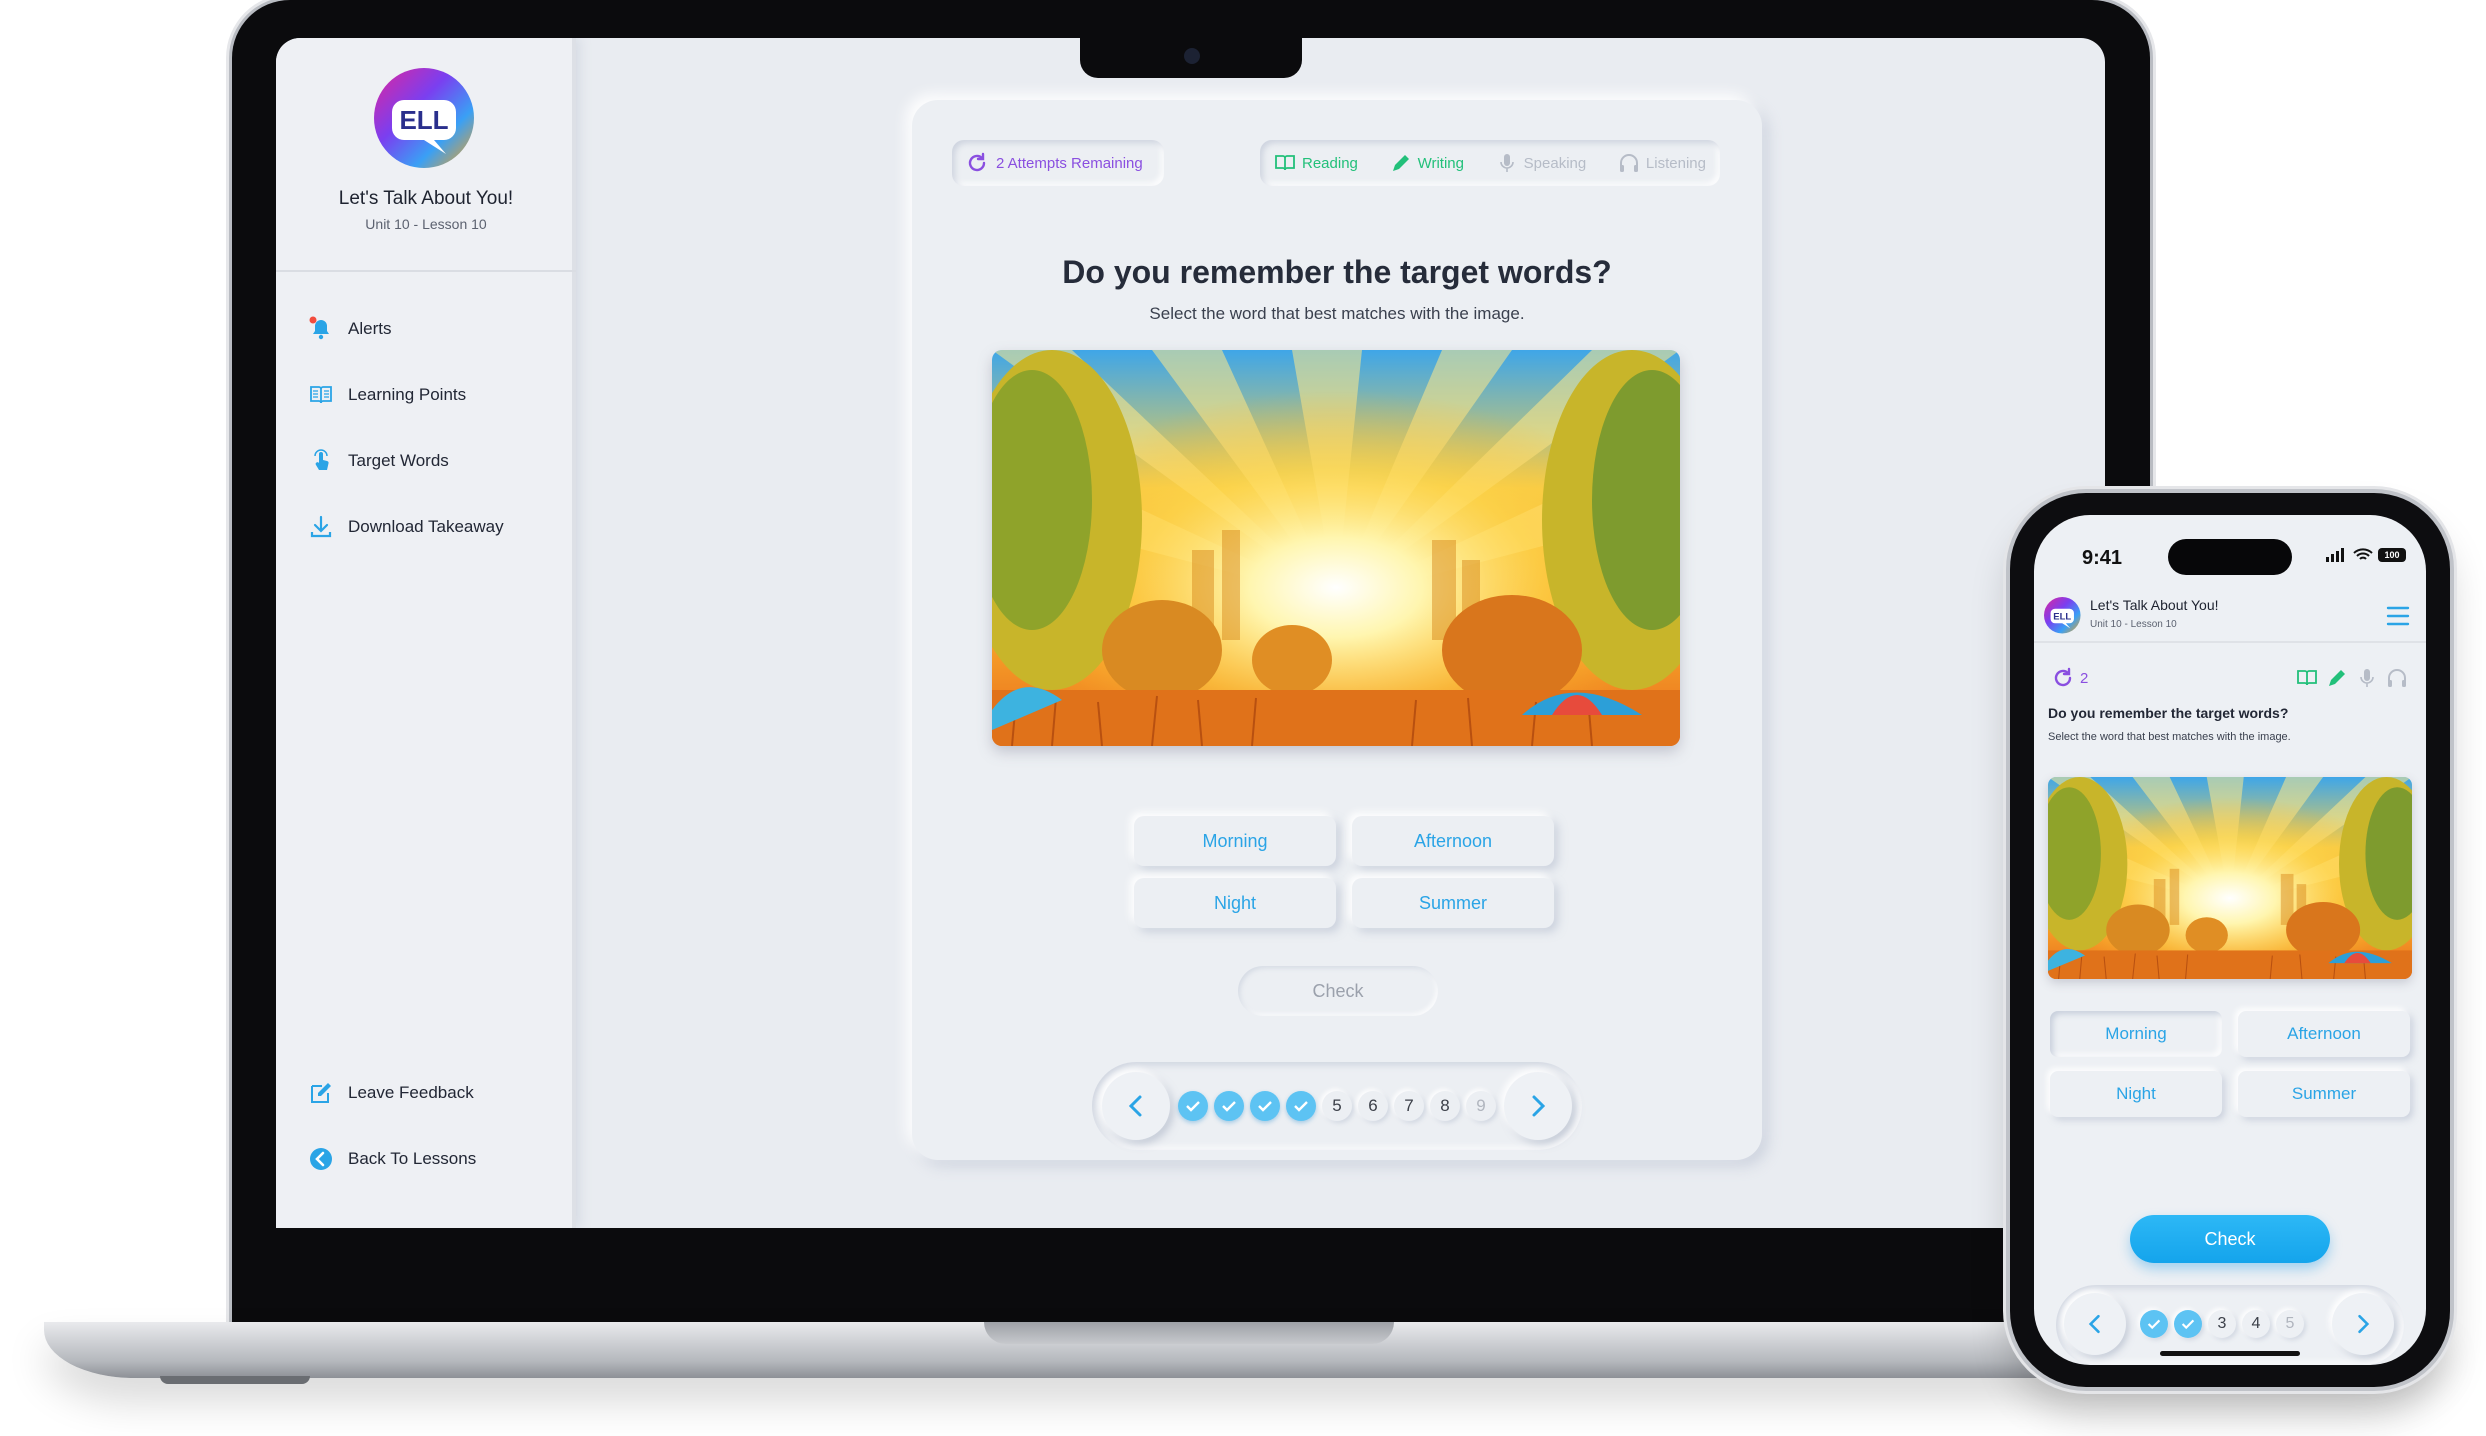 The height and width of the screenshot is (1436, 2486). Describe the element at coordinates (2230, 557) in the screenshot. I see `dynamic-island` at that location.